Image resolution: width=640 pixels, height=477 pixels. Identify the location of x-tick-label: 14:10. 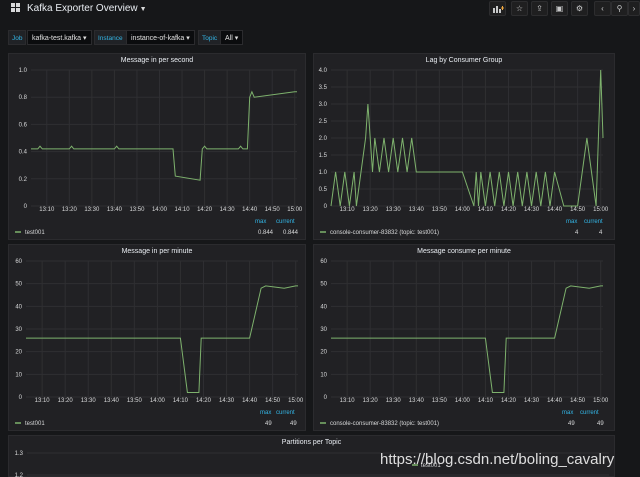
(486, 401).